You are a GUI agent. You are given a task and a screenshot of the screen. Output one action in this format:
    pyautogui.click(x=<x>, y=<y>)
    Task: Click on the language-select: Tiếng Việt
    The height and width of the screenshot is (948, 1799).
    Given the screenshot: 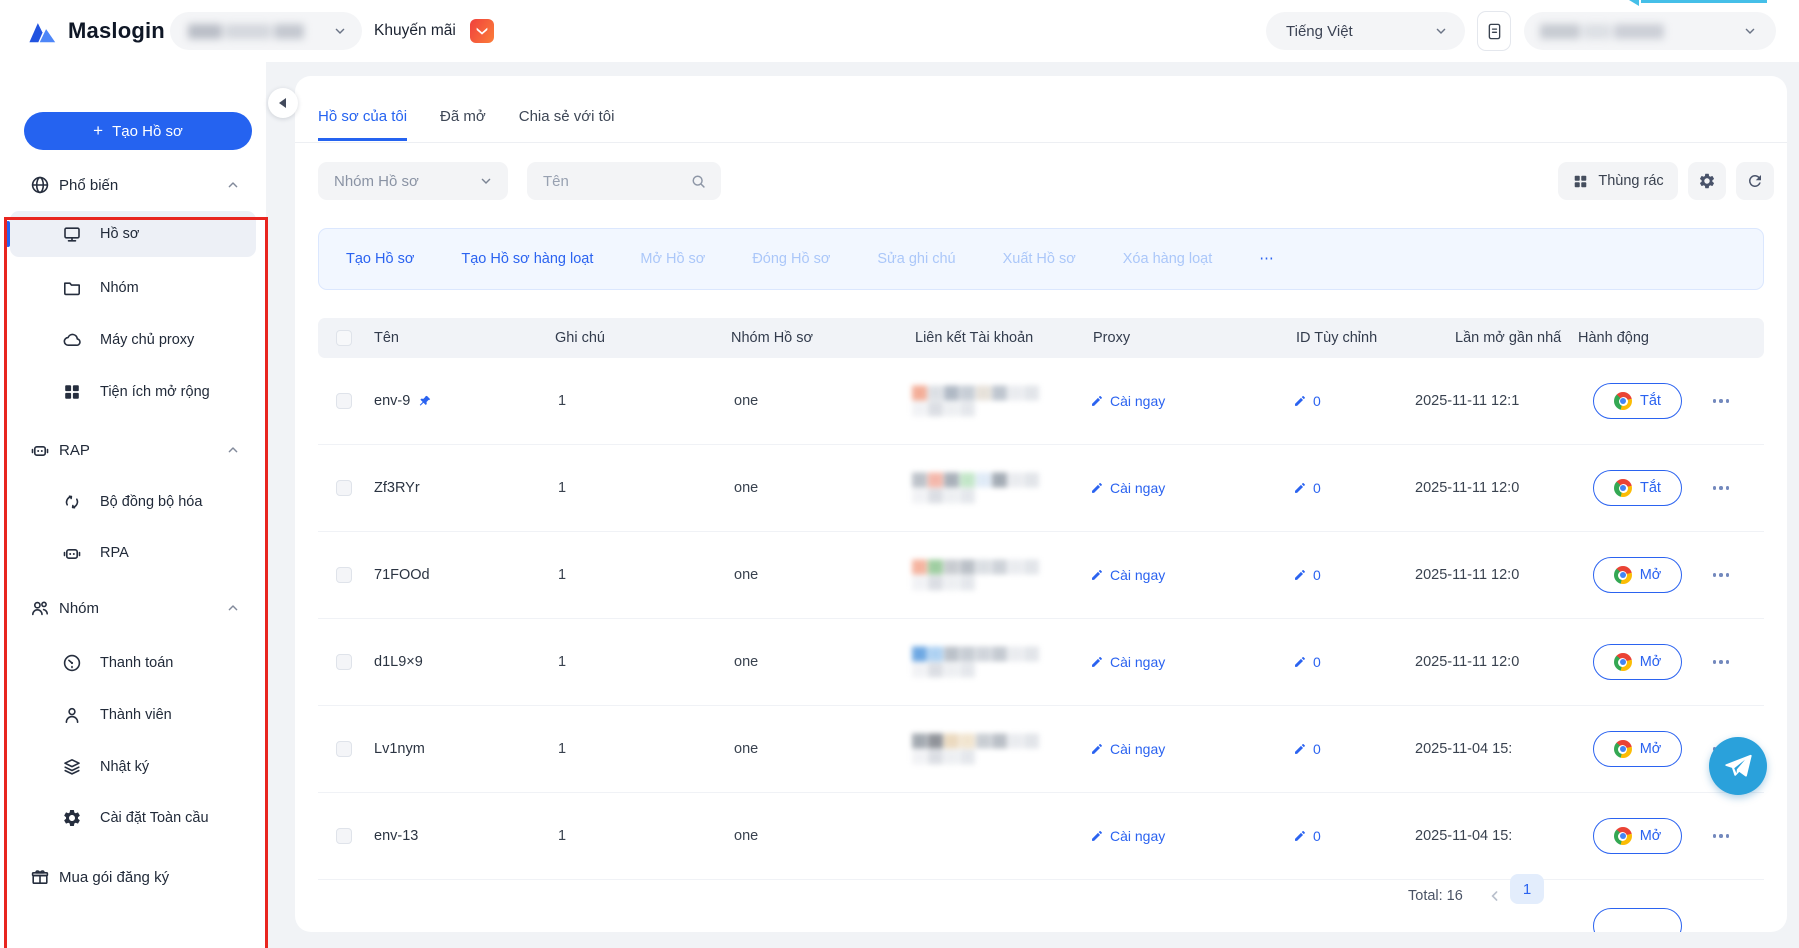 What is the action you would take?
    pyautogui.click(x=1365, y=31)
    